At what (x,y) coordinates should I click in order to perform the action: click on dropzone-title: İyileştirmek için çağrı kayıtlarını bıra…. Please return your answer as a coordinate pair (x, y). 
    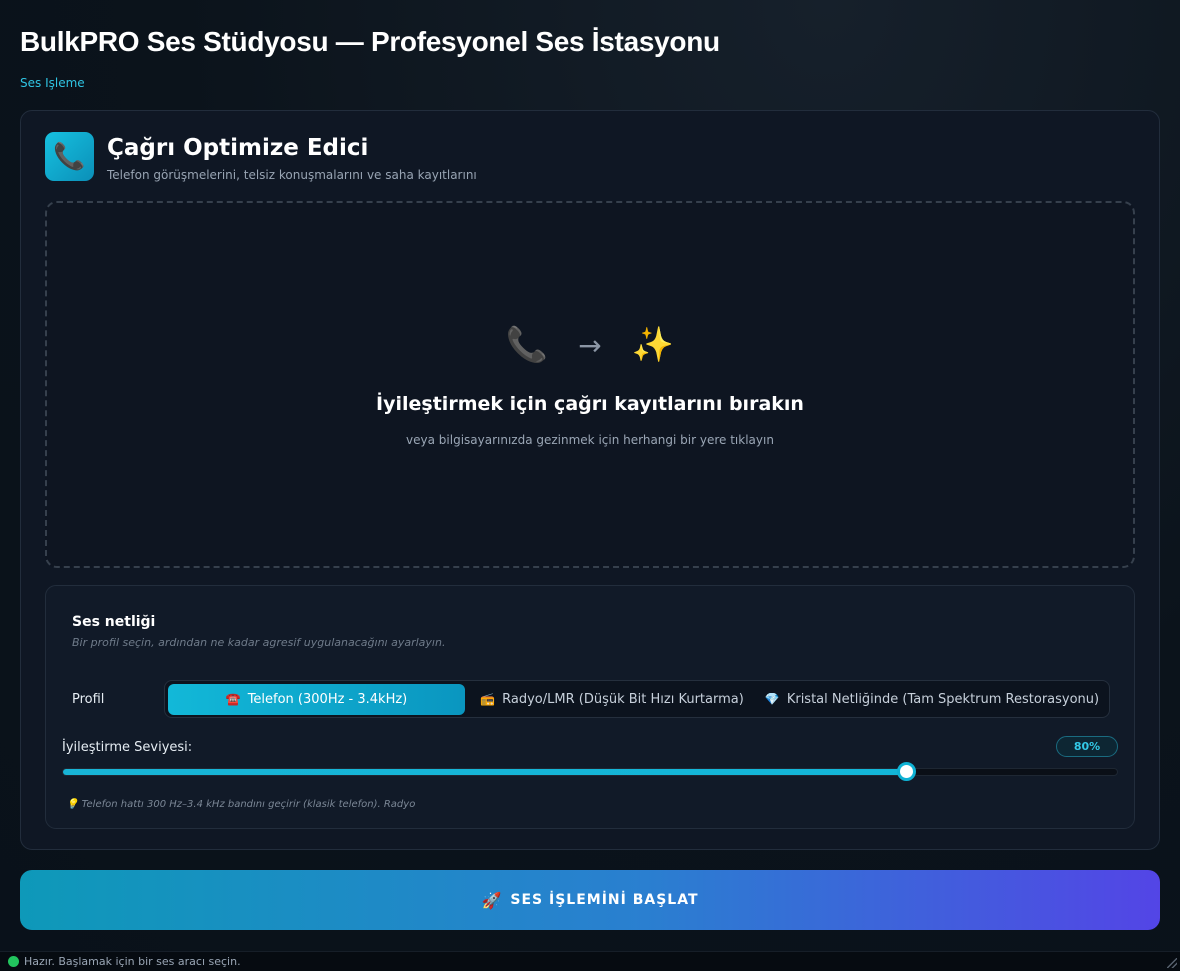
    Looking at the image, I should click on (590, 404).